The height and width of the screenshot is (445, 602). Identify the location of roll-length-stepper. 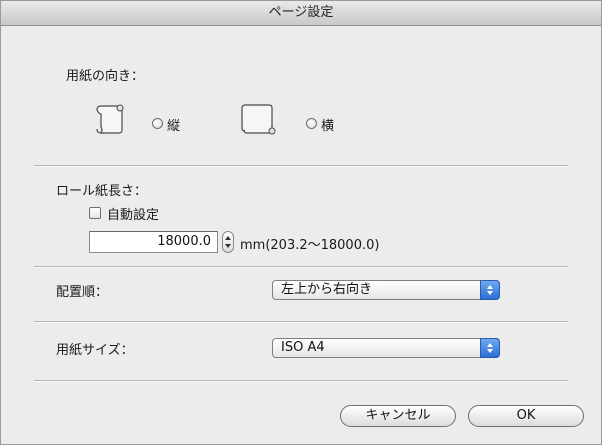
(228, 242).